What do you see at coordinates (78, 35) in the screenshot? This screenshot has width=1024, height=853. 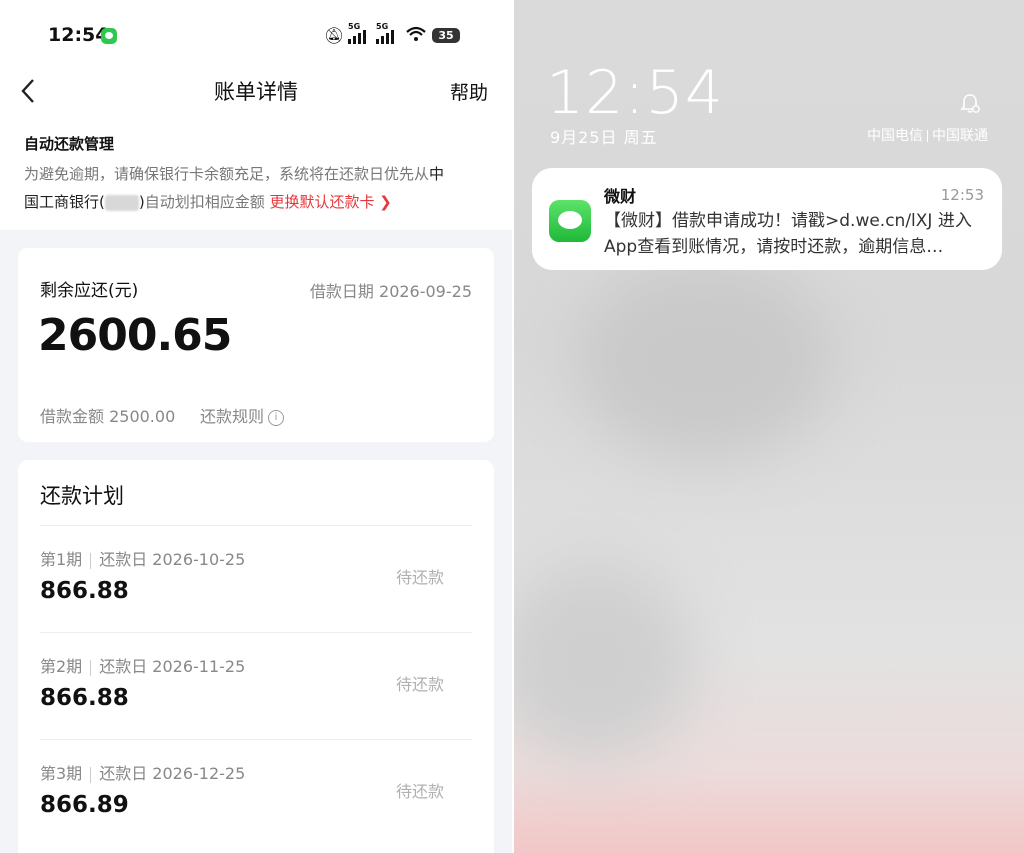 I see `status-bar-time: 12:54` at bounding box center [78, 35].